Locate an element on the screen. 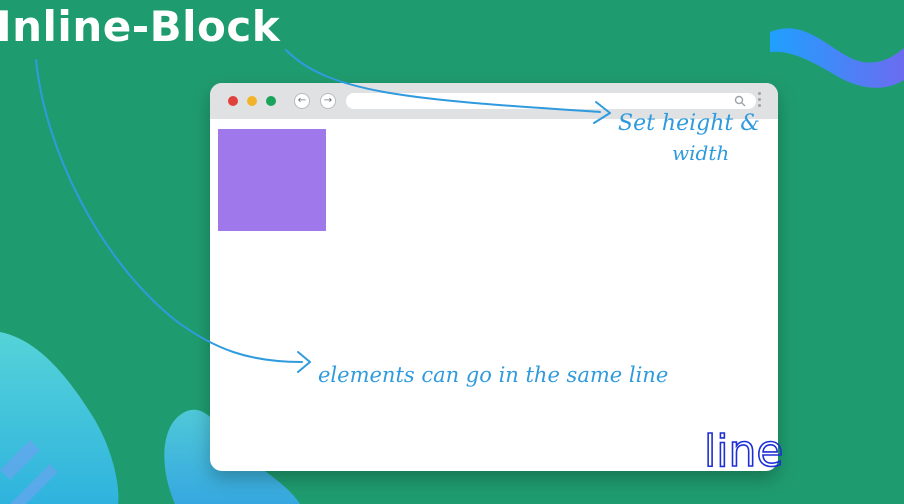 The image size is (904, 504). bottom-note: elements can go in the same line is located at coordinates (493, 375).